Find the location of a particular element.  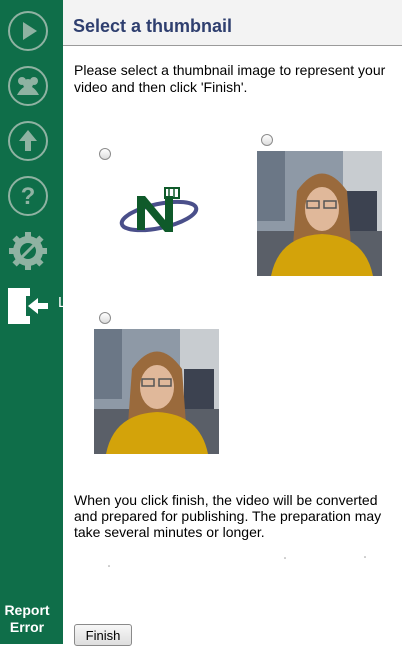

logo-n-icon is located at coordinates (159, 211).